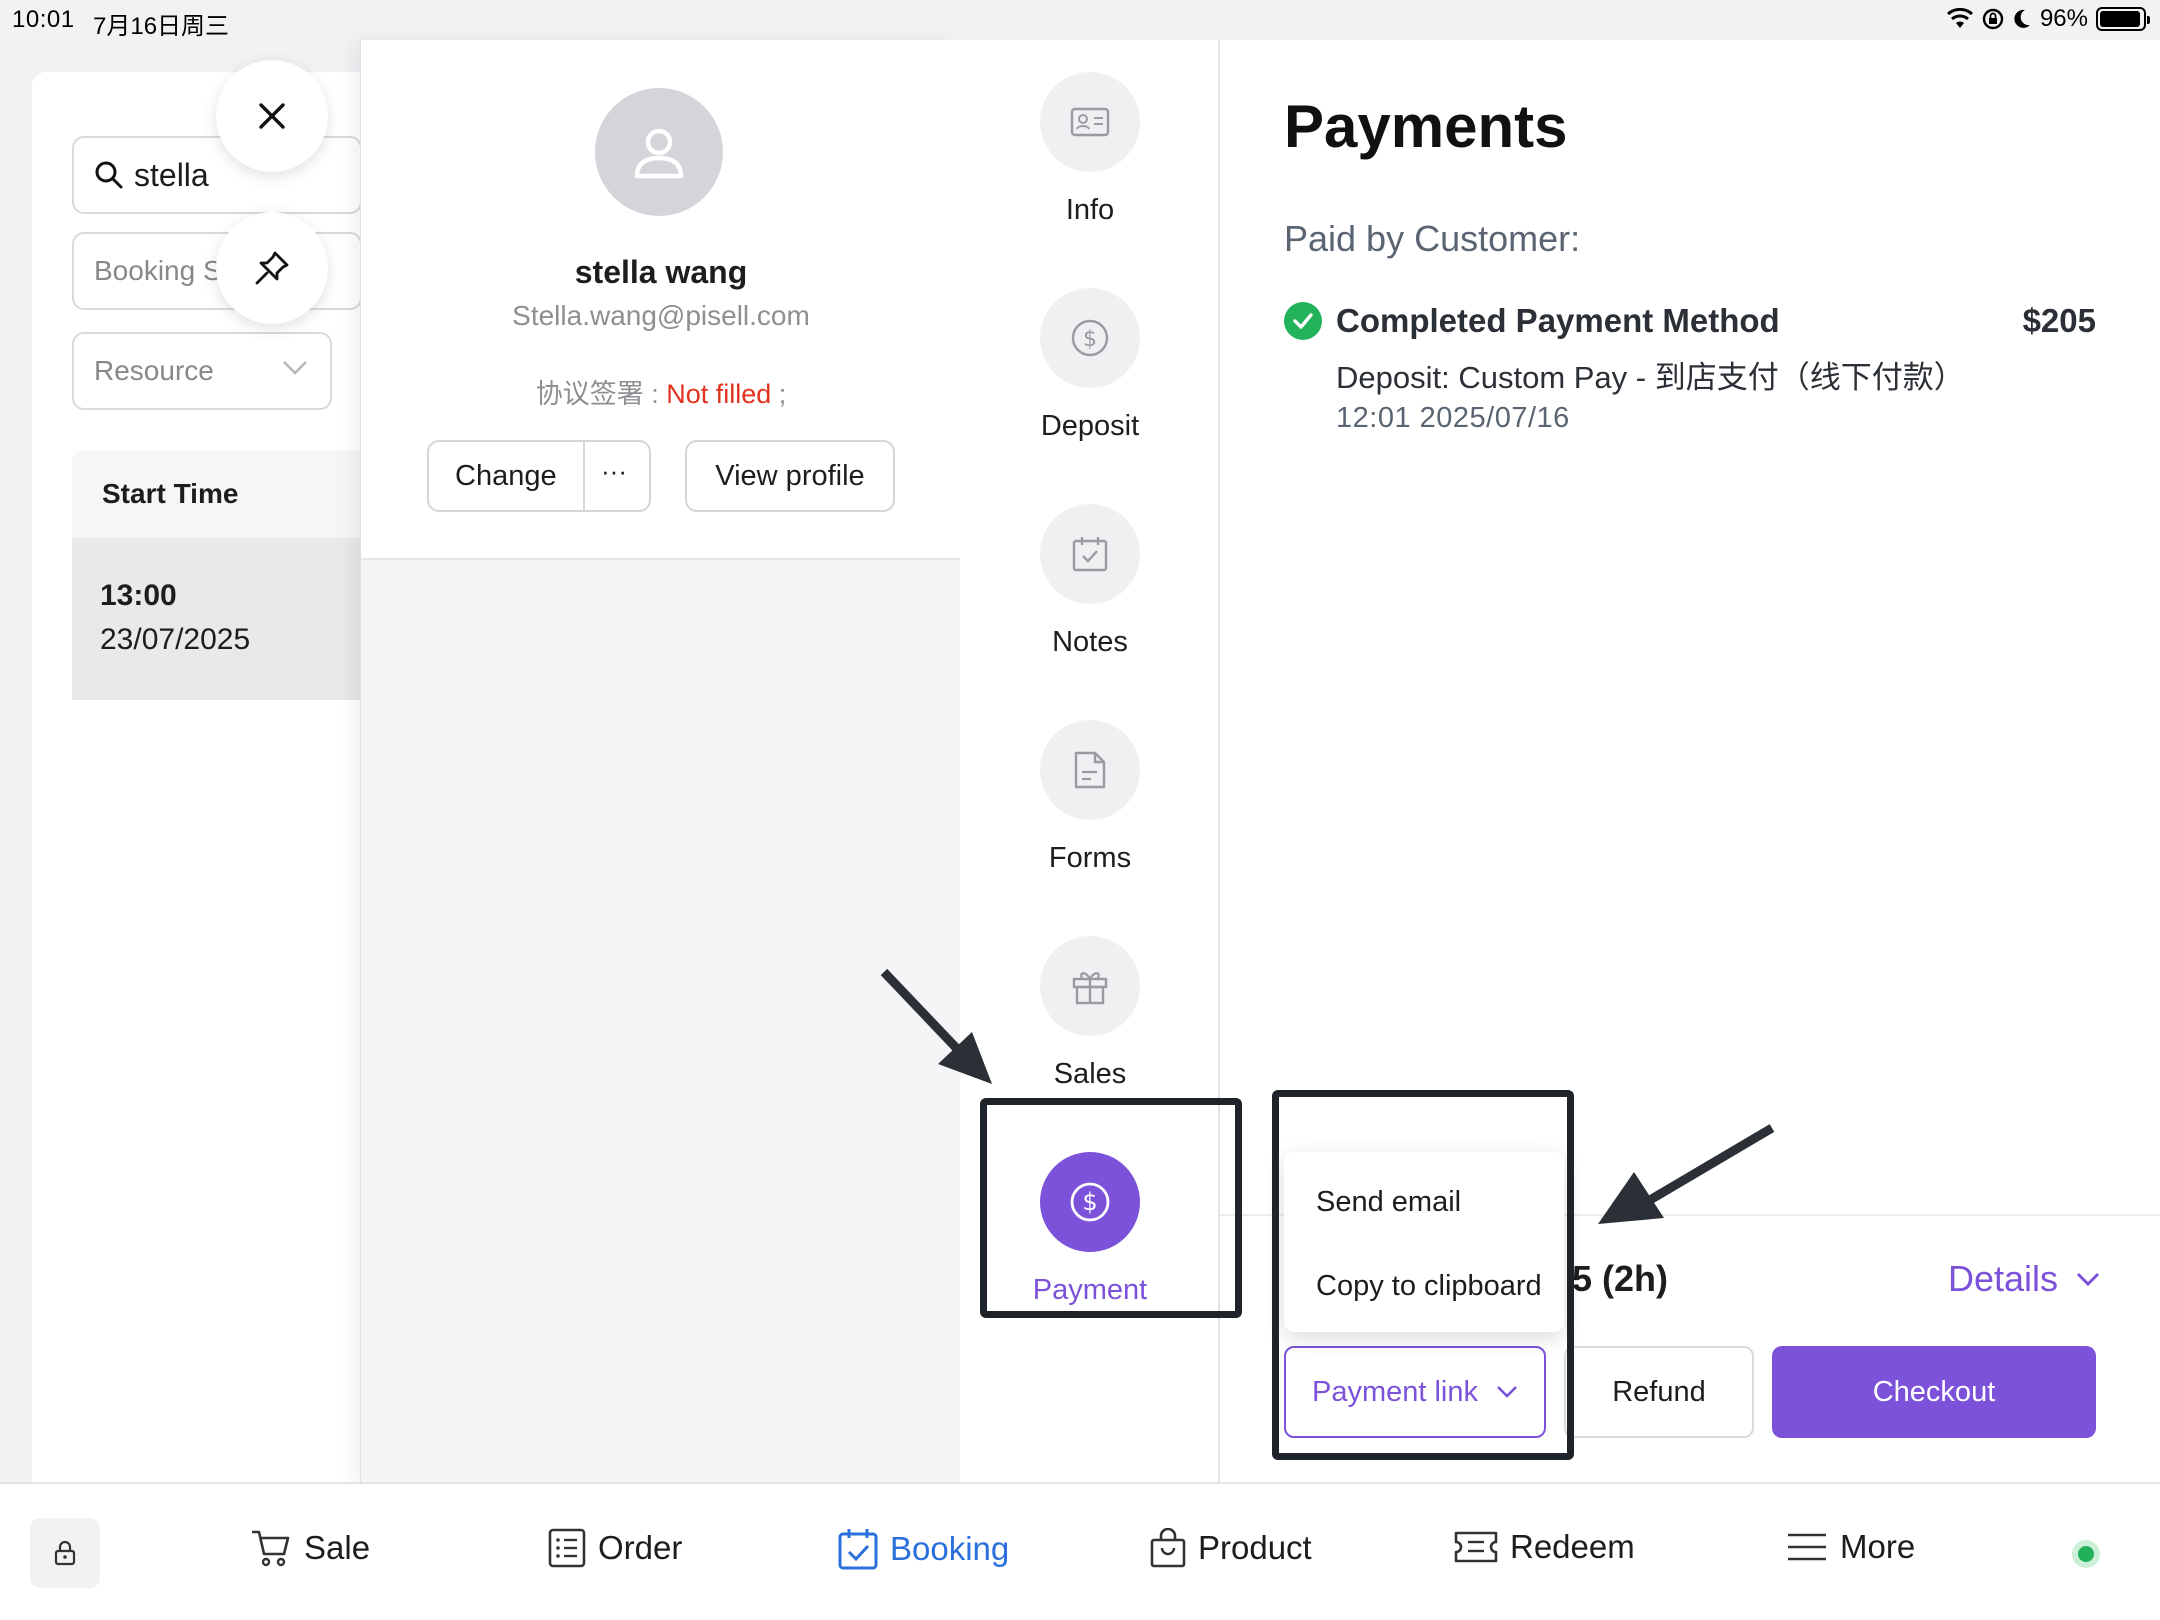  I want to click on menu-item-send-email: Send email, so click(1424, 1228).